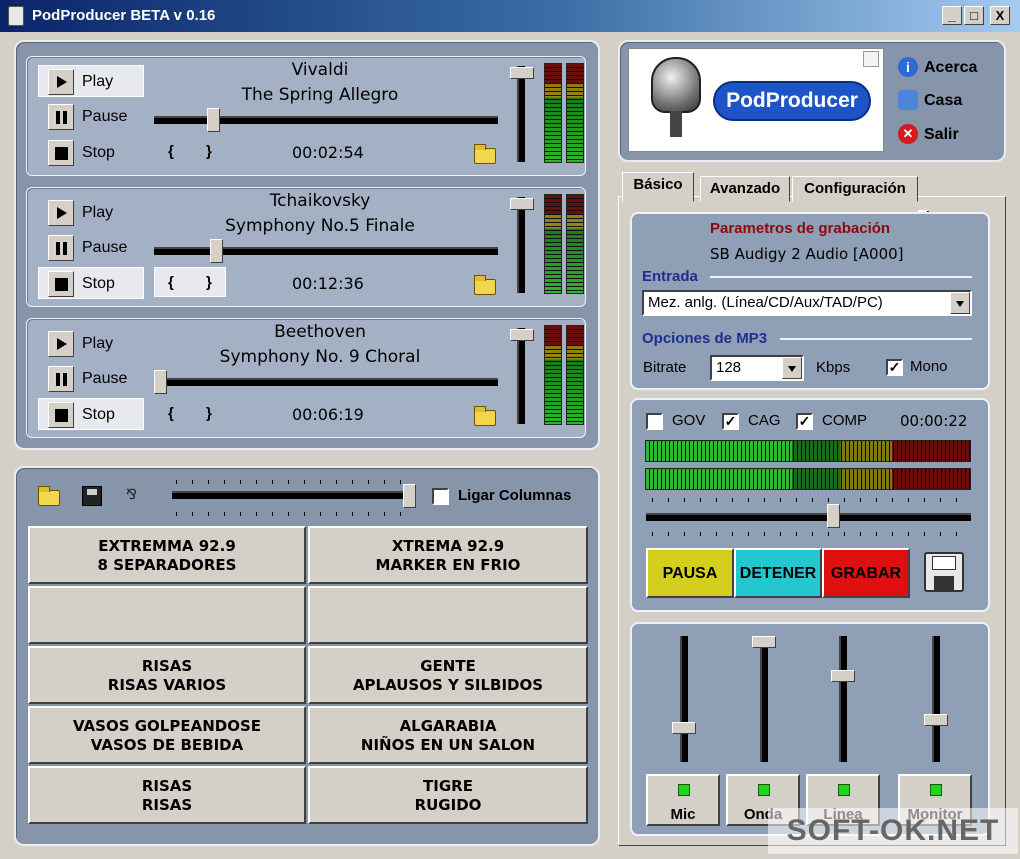 Image resolution: width=1020 pixels, height=859 pixels. Describe the element at coordinates (510, 16) in the screenshot. I see `title-bar: PodProducer BETA v 0.16 _ □ X` at that location.